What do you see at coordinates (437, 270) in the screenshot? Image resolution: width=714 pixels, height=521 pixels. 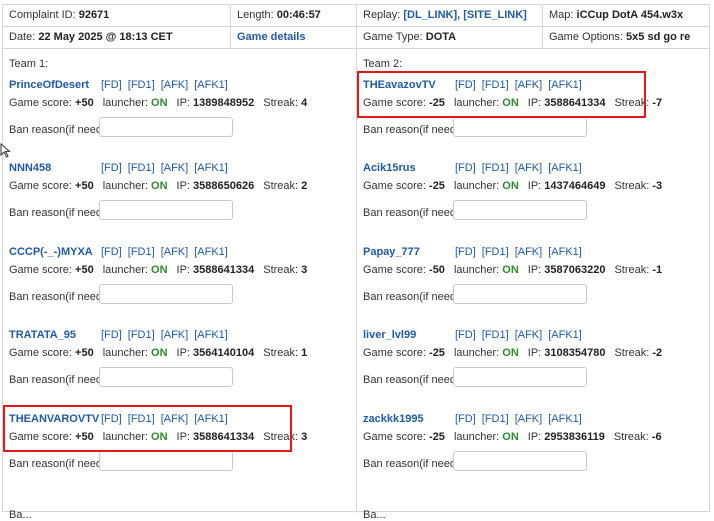 I see `game-score-value: -50` at bounding box center [437, 270].